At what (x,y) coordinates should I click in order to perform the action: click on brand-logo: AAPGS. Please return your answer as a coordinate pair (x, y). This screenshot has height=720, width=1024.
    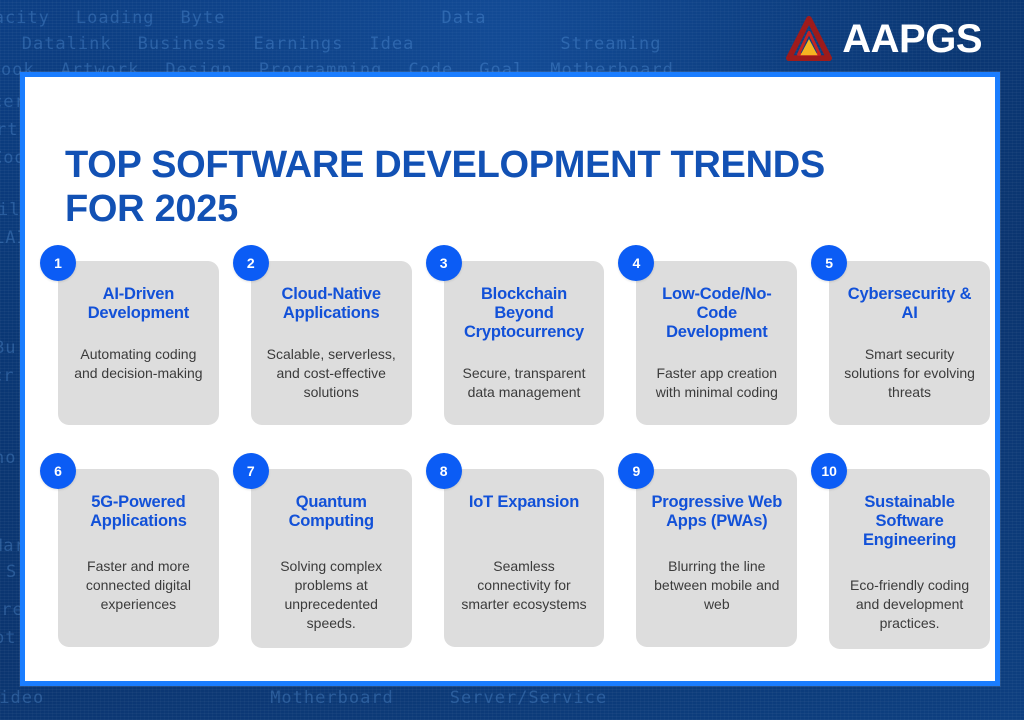
    Looking at the image, I should click on (884, 39).